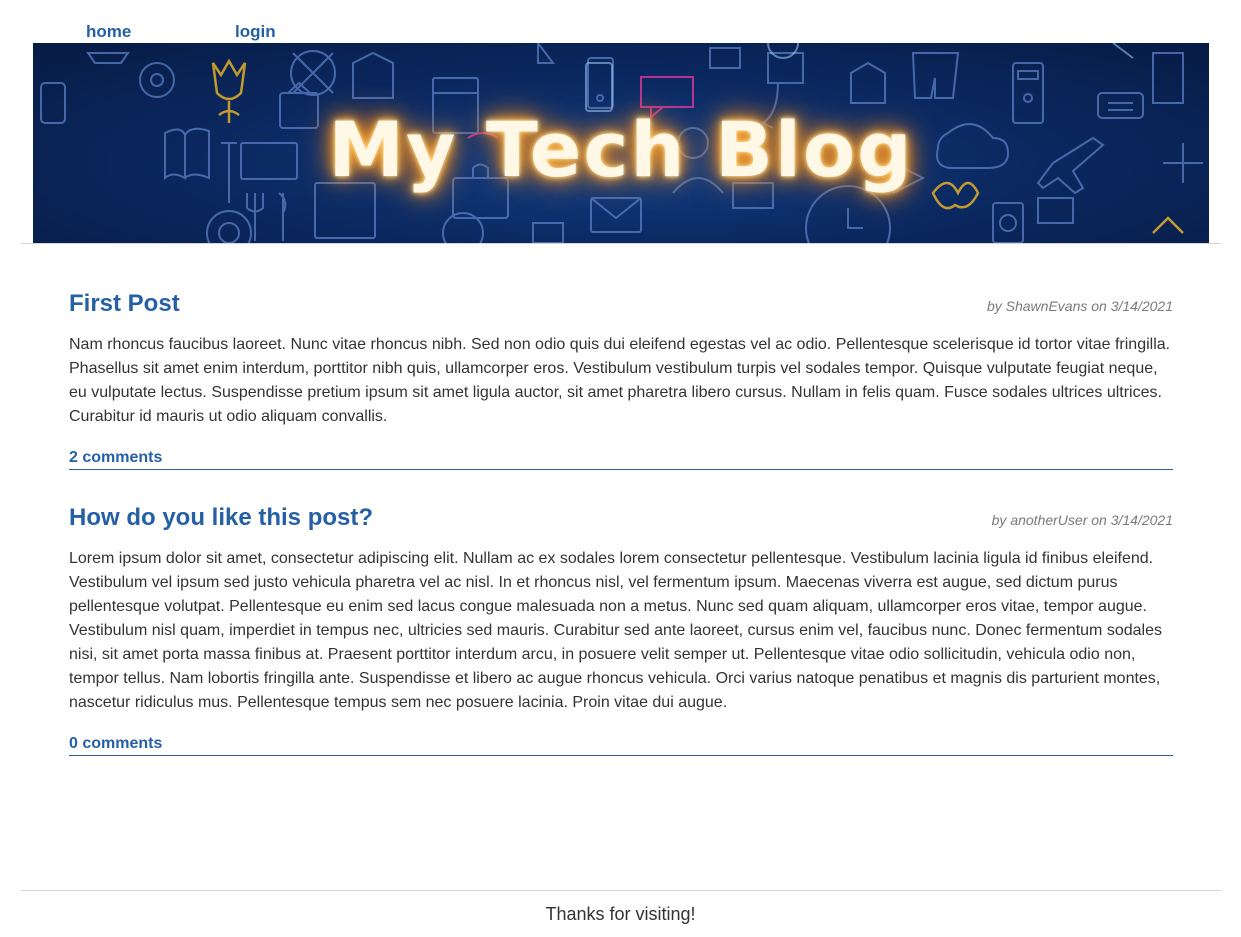 The height and width of the screenshot is (937, 1241). What do you see at coordinates (255, 32) in the screenshot?
I see `nav-login-link: login` at bounding box center [255, 32].